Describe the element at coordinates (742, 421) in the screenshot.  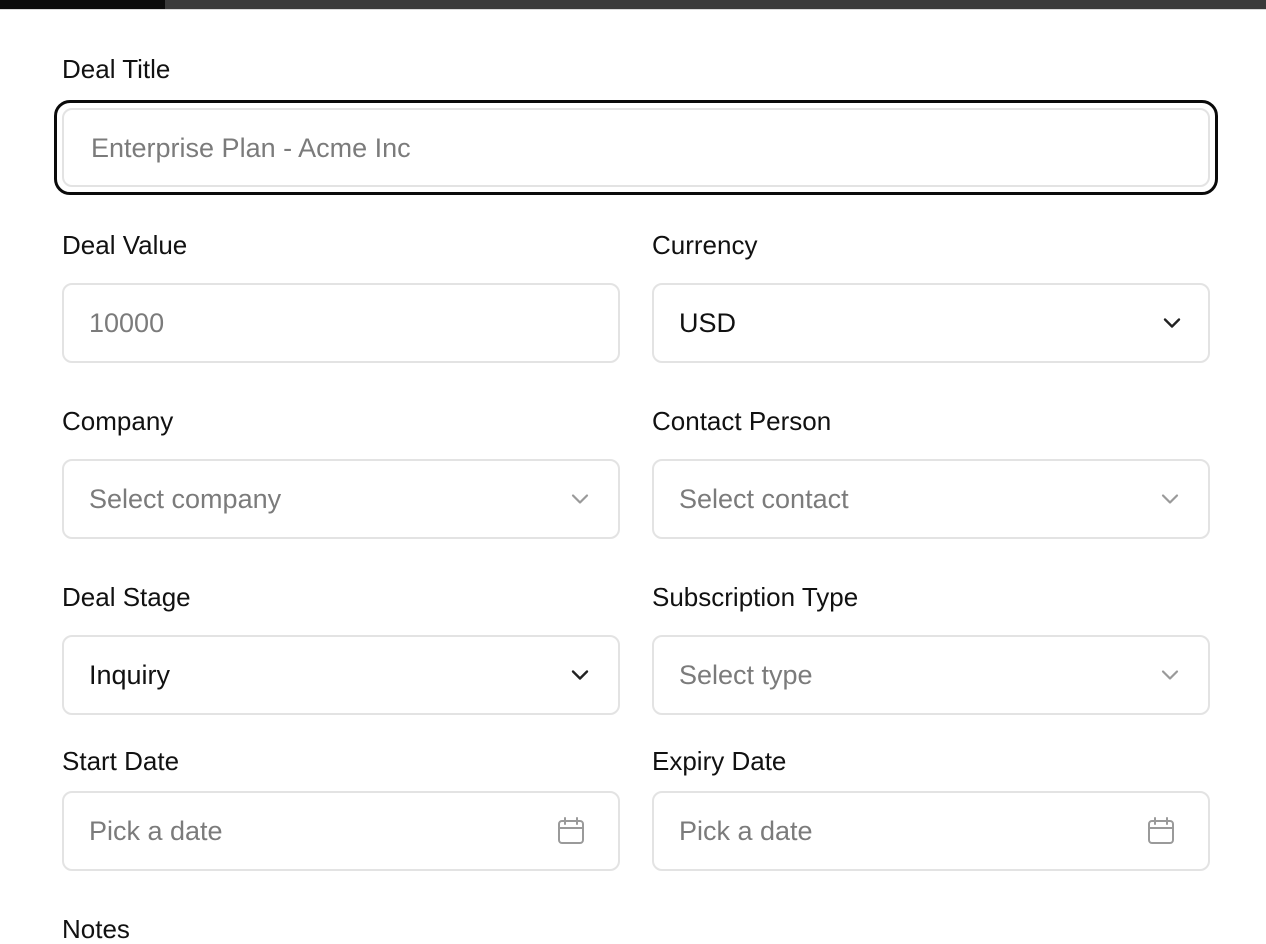
I see `contact-person-label: Contact Person` at that location.